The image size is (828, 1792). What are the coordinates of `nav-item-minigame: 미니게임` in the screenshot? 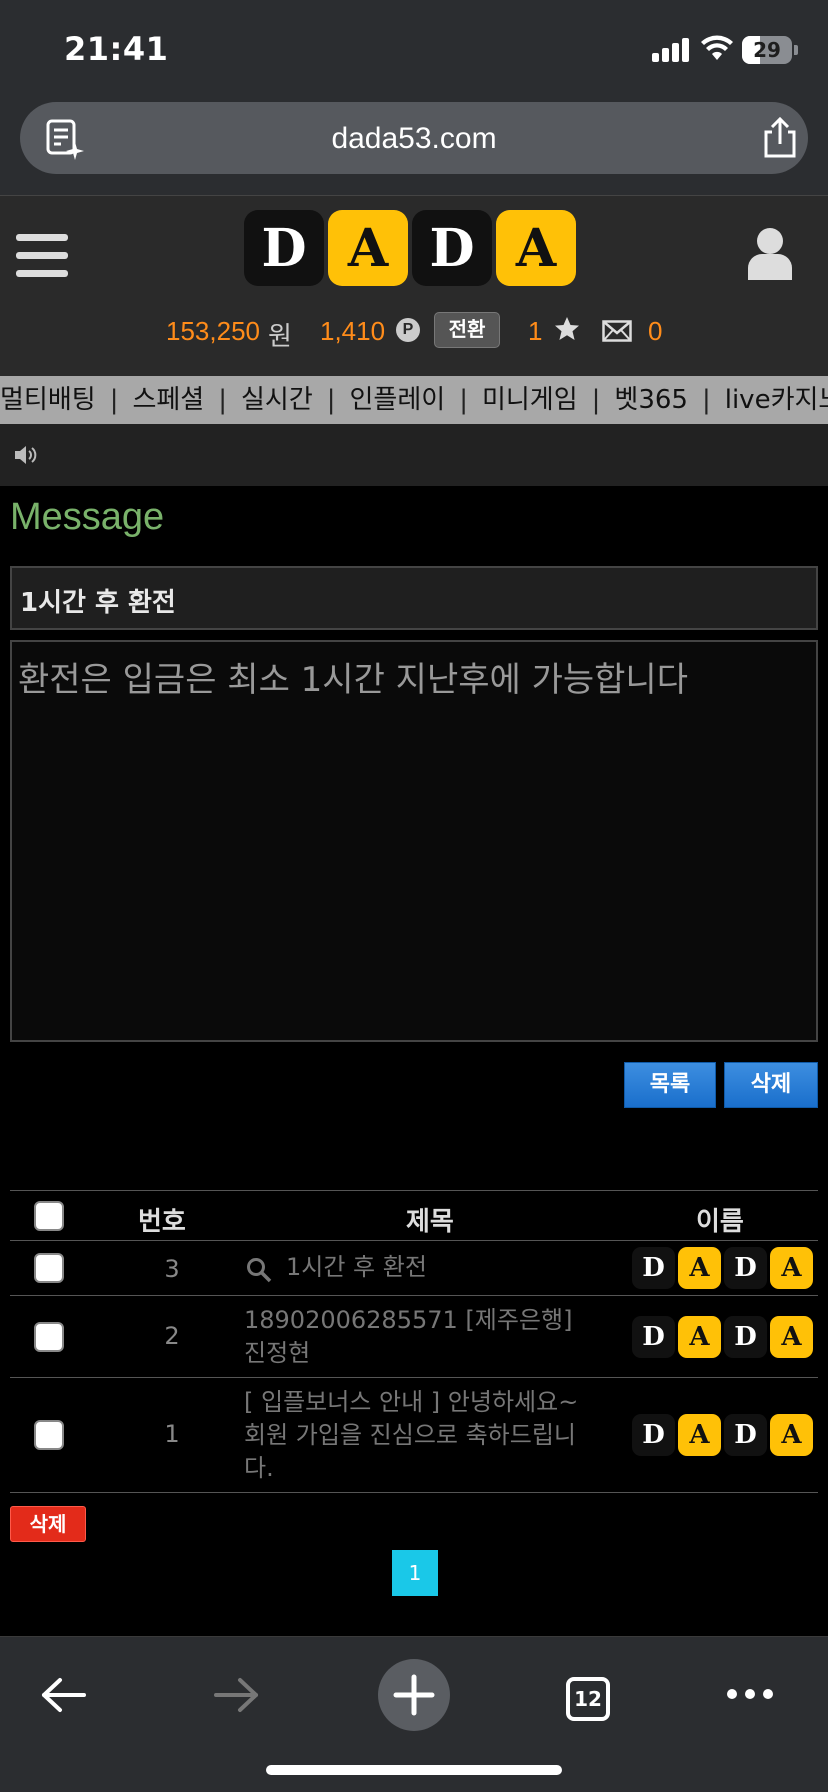 It's located at (530, 400).